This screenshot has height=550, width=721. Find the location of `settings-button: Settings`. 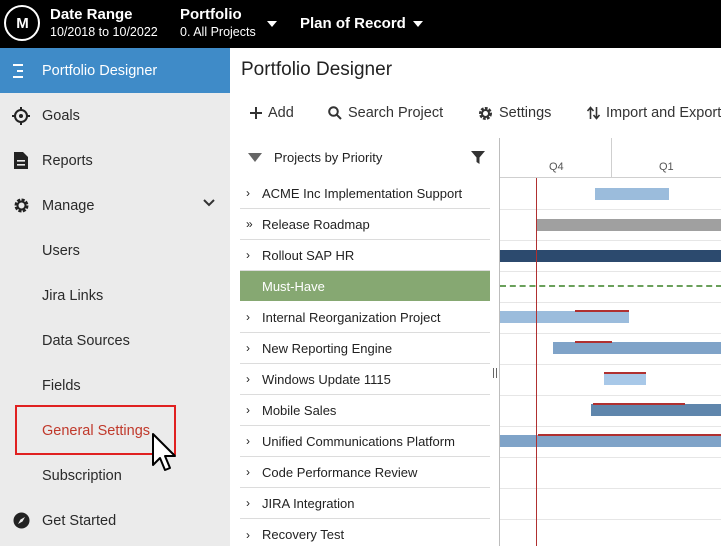

settings-button: Settings is located at coordinates (514, 113).